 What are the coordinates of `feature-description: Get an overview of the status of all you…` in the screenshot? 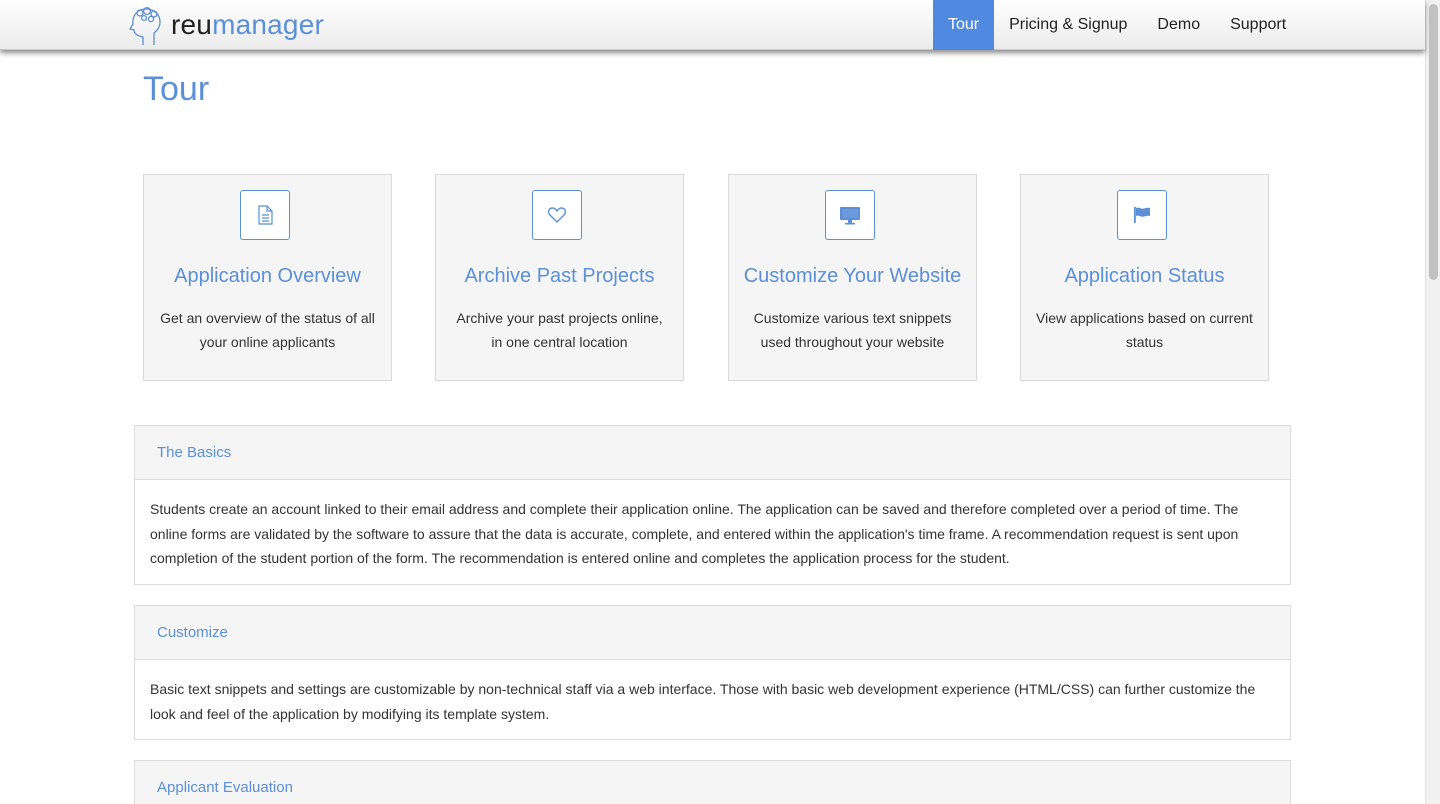 It's located at (267, 330).